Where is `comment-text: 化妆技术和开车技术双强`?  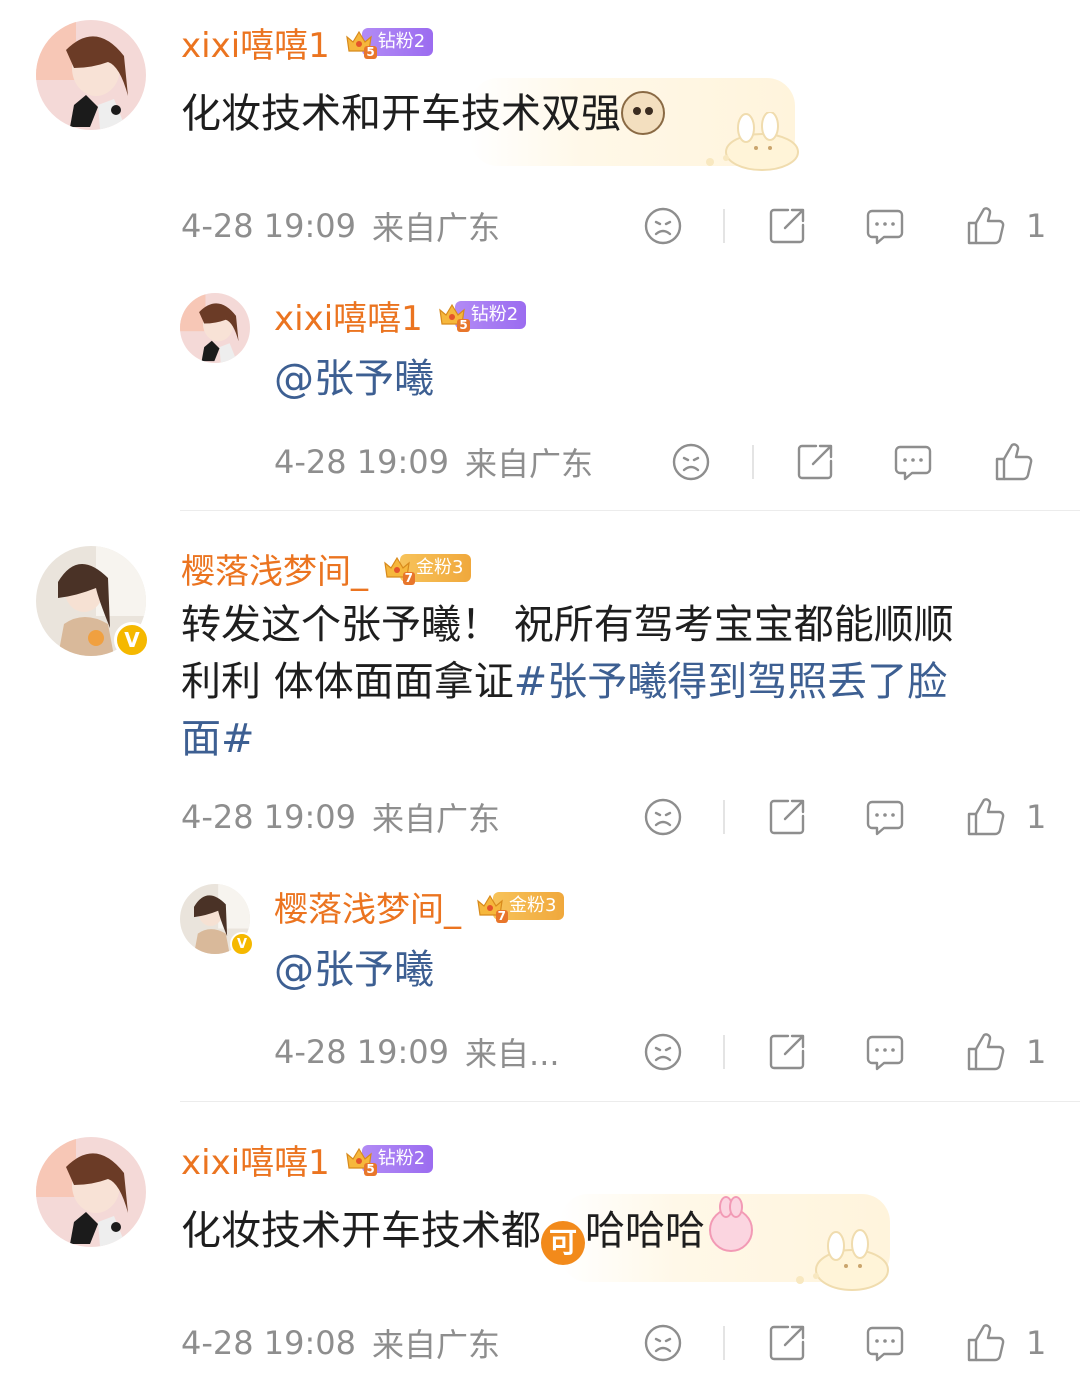
comment-text: 化妆技术和开车技术双强 is located at coordinates (423, 114).